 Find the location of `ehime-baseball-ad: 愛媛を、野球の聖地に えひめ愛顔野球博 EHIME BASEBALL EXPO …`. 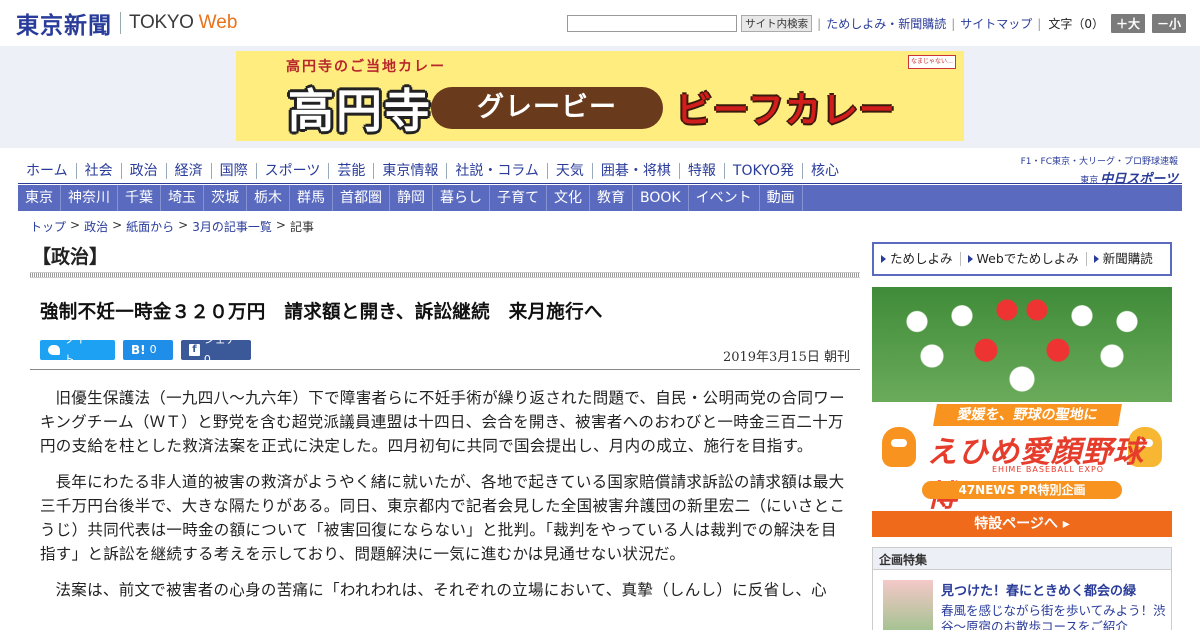

ehime-baseball-ad: 愛媛を、野球の聖地に えひめ愛顔野球博 EHIME BASEBALL EXPO … is located at coordinates (1022, 412).